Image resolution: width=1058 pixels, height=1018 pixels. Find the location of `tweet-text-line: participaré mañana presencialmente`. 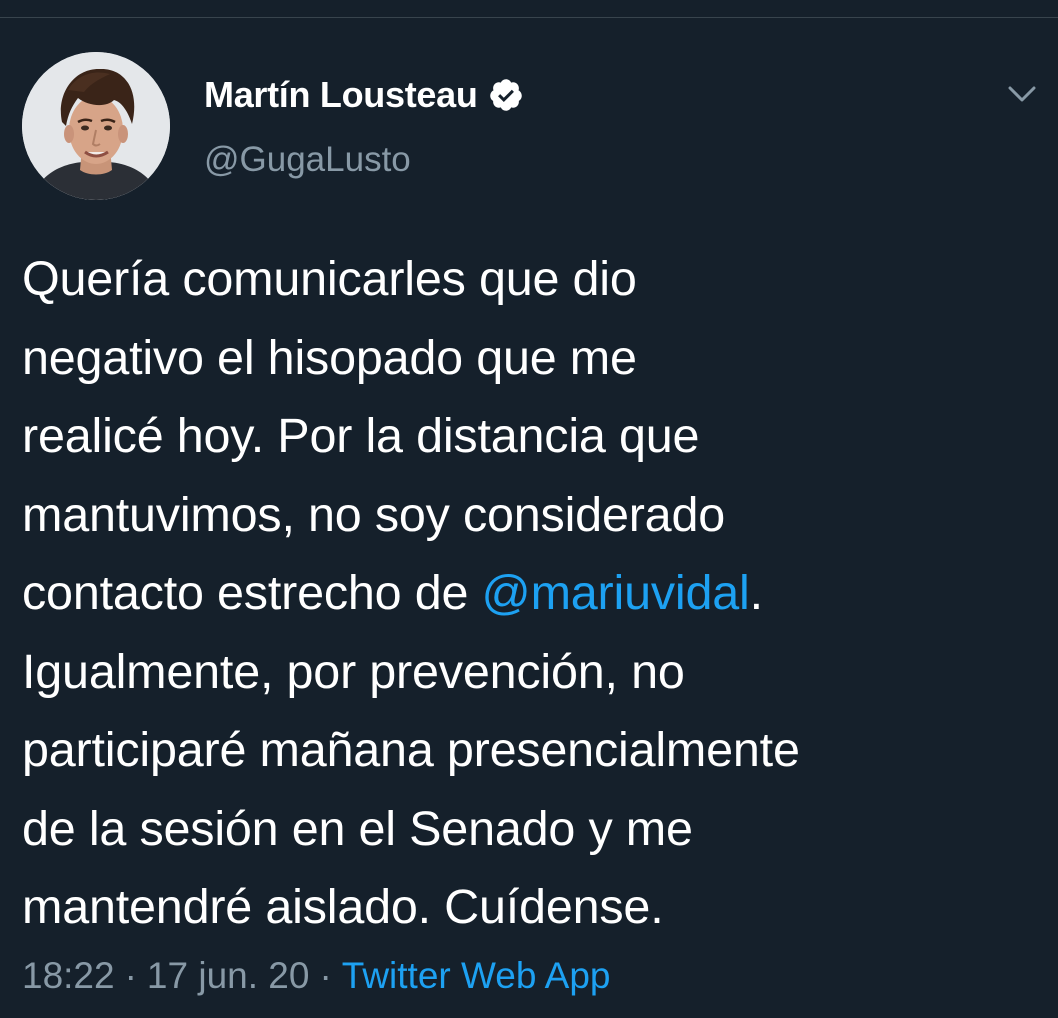

tweet-text-line: participaré mañana presencialmente is located at coordinates (411, 750).